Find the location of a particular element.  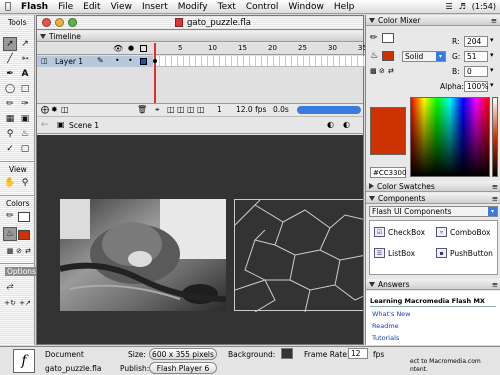

g-arrow-icon: ▾ is located at coordinates (492, 55).